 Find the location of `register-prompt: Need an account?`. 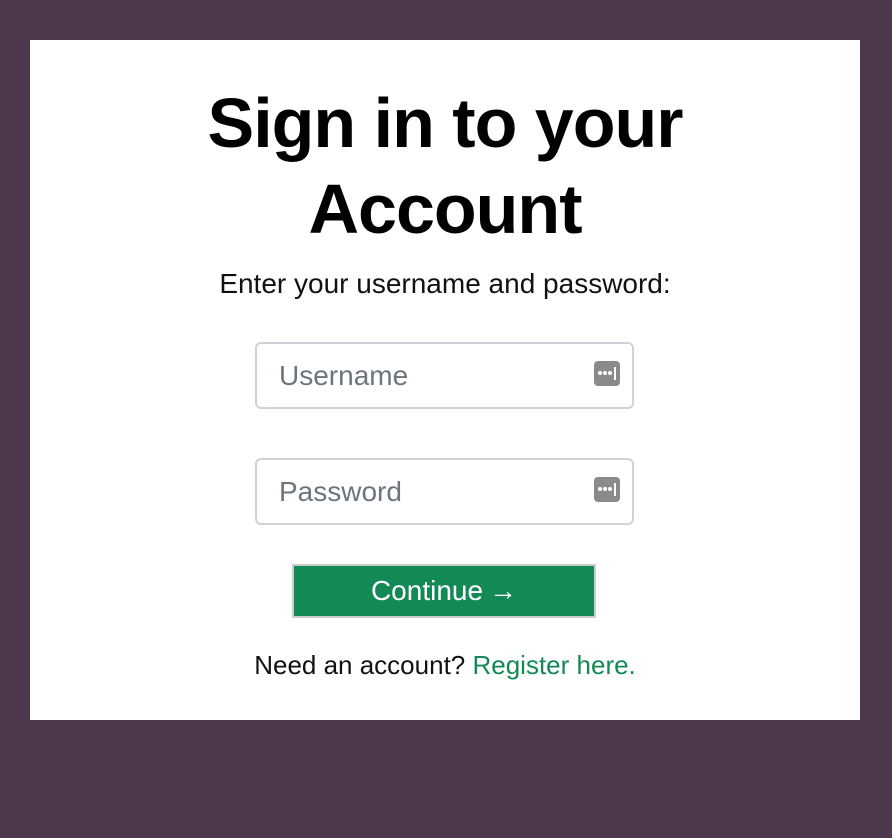

register-prompt: Need an account? is located at coordinates (360, 665).